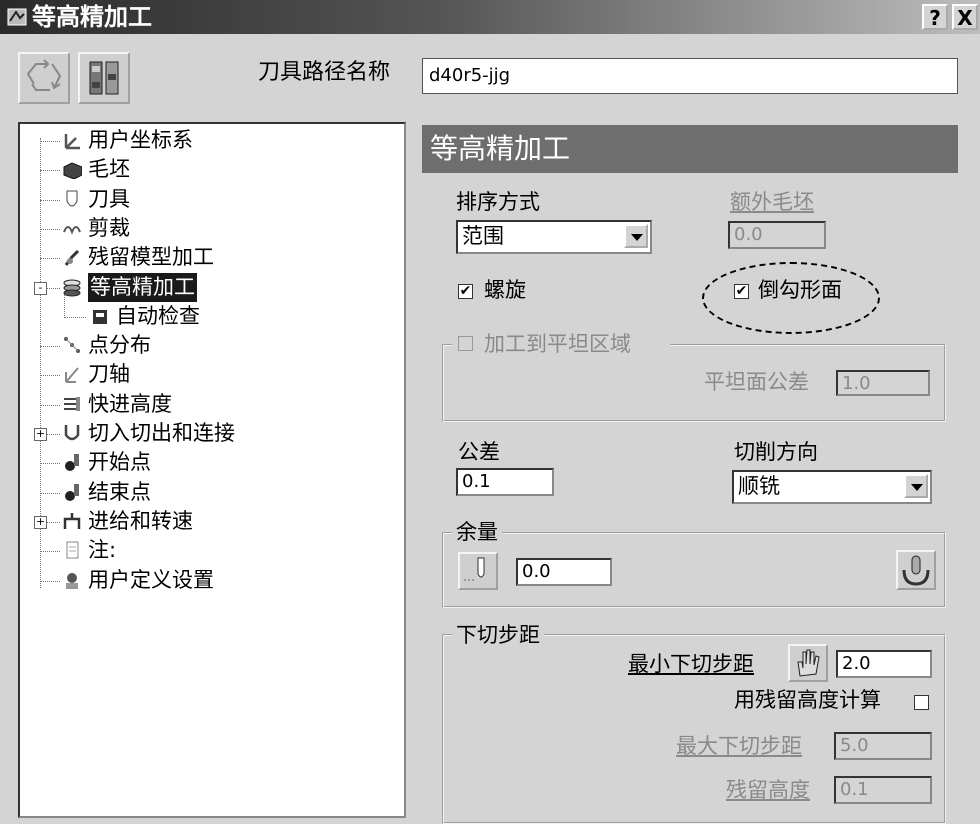  Describe the element at coordinates (72, 345) in the screenshot. I see `point-distribution-icon` at that location.